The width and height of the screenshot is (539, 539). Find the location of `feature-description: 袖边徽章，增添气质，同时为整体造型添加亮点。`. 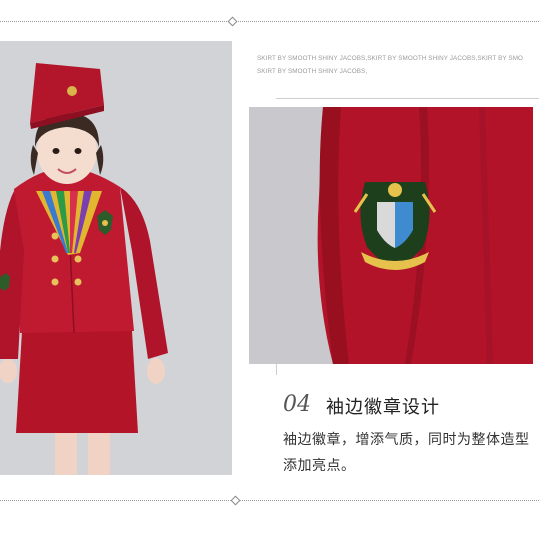

feature-description: 袖边徽章，增添气质，同时为整体造型添加亮点。 is located at coordinates (406, 453).